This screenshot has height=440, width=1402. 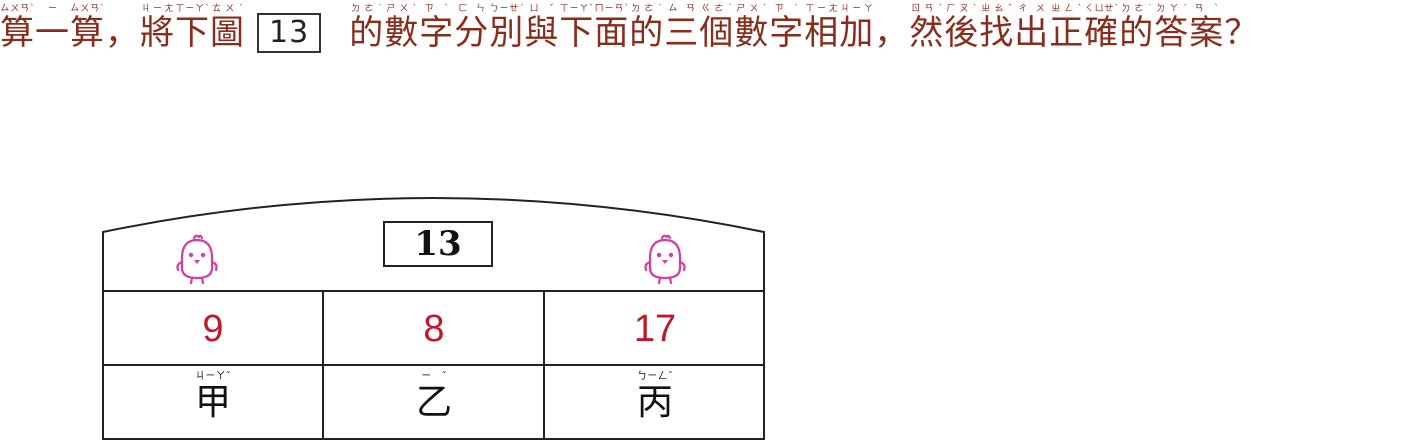 What do you see at coordinates (433, 397) in the screenshot?
I see `option-label-yi: 乙ㄧˇ` at bounding box center [433, 397].